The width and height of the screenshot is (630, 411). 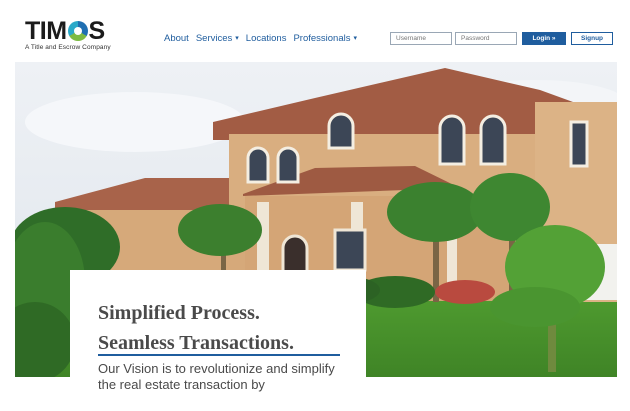 I want to click on nav-label: Professionals, so click(x=322, y=38).